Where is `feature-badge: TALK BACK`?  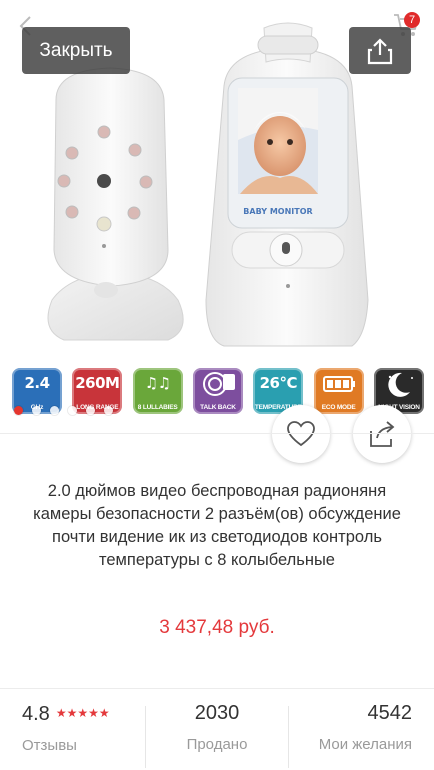 feature-badge: TALK BACK is located at coordinates (217, 391).